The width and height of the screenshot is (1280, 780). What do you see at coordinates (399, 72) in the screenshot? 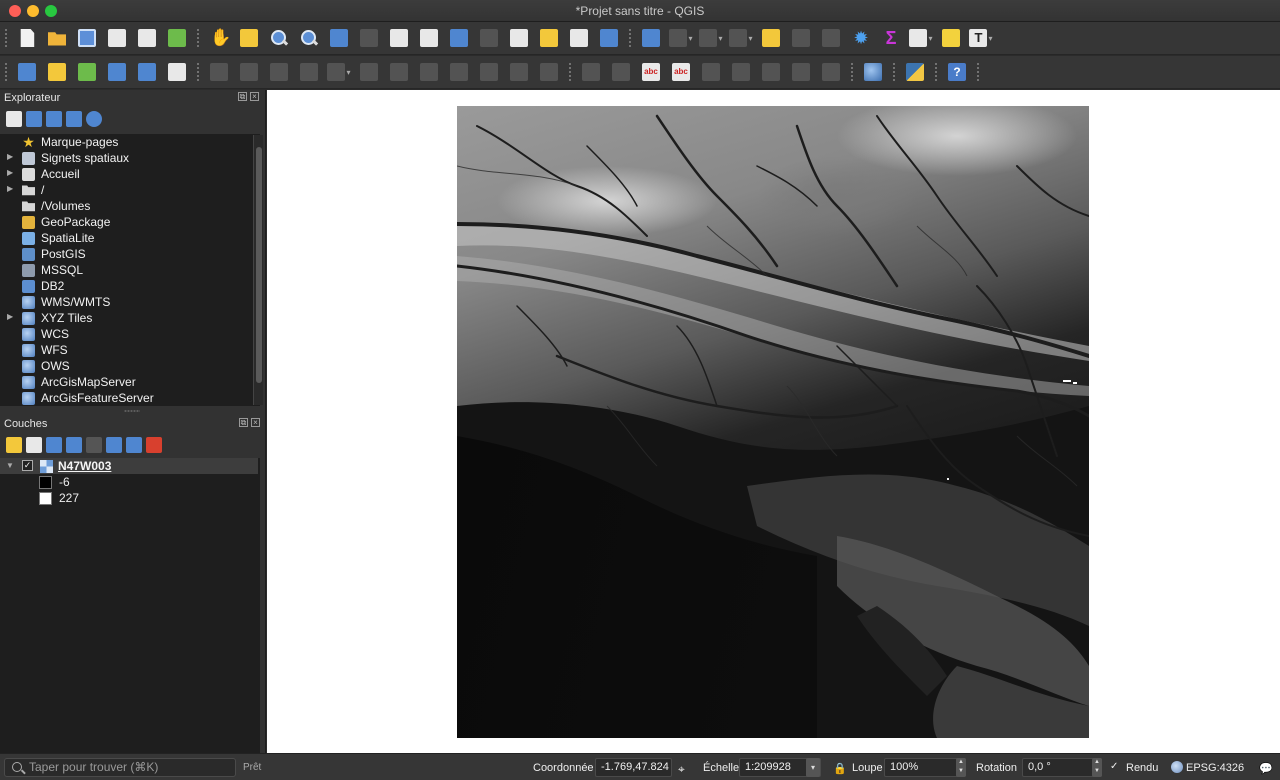
I see `delete-selected-button` at bounding box center [399, 72].